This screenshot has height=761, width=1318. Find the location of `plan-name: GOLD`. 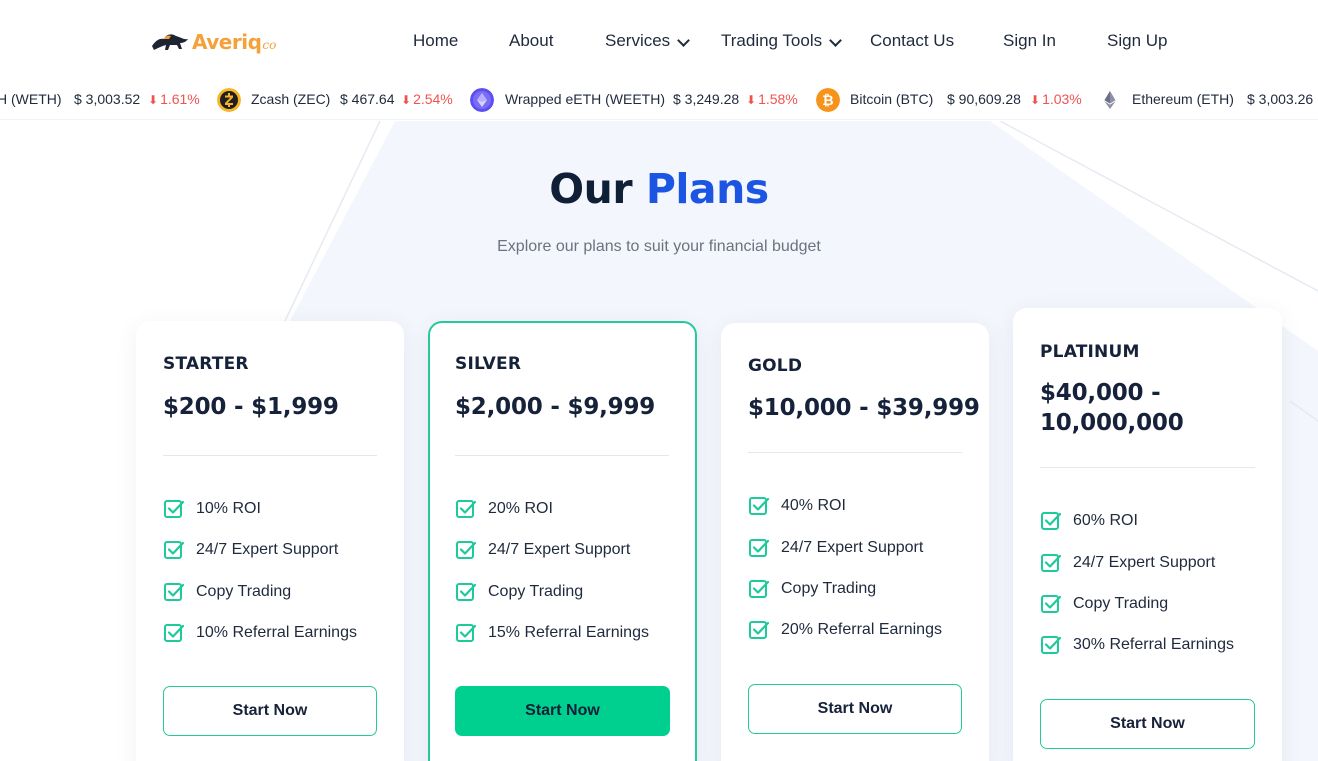

plan-name: GOLD is located at coordinates (775, 366).